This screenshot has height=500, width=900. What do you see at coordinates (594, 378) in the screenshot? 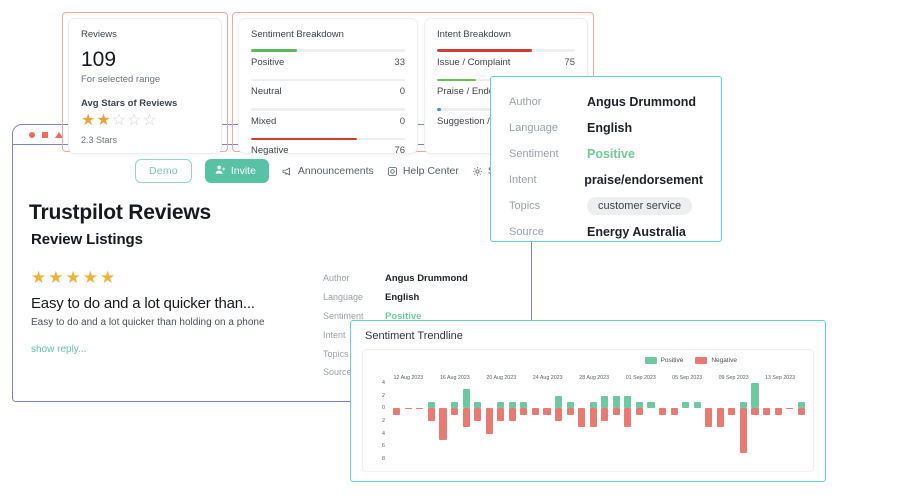
I see `x-axis-tick-label: 28 Aug 2023` at bounding box center [594, 378].